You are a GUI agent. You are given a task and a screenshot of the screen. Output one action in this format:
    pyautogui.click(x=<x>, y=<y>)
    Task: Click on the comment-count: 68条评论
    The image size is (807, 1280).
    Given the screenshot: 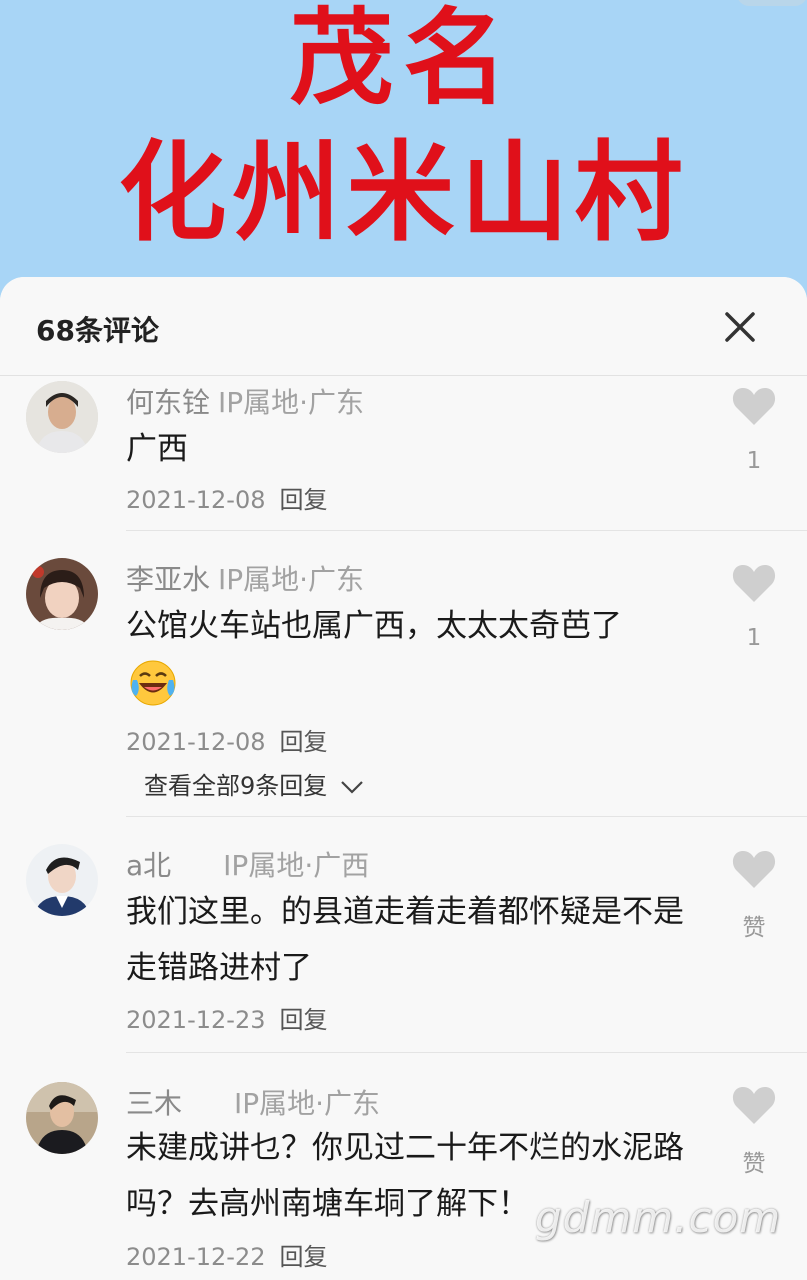 What is the action you would take?
    pyautogui.click(x=97, y=330)
    